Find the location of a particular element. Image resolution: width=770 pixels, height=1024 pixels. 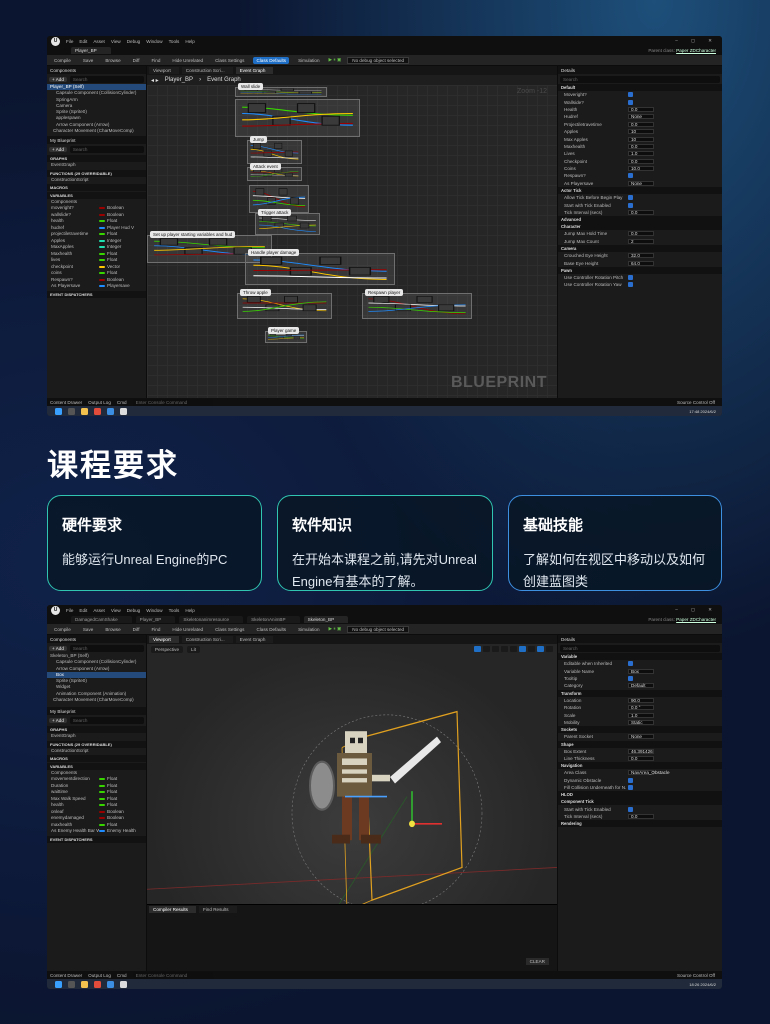

debug-object-select: No debug object selected is located at coordinates (378, 629).